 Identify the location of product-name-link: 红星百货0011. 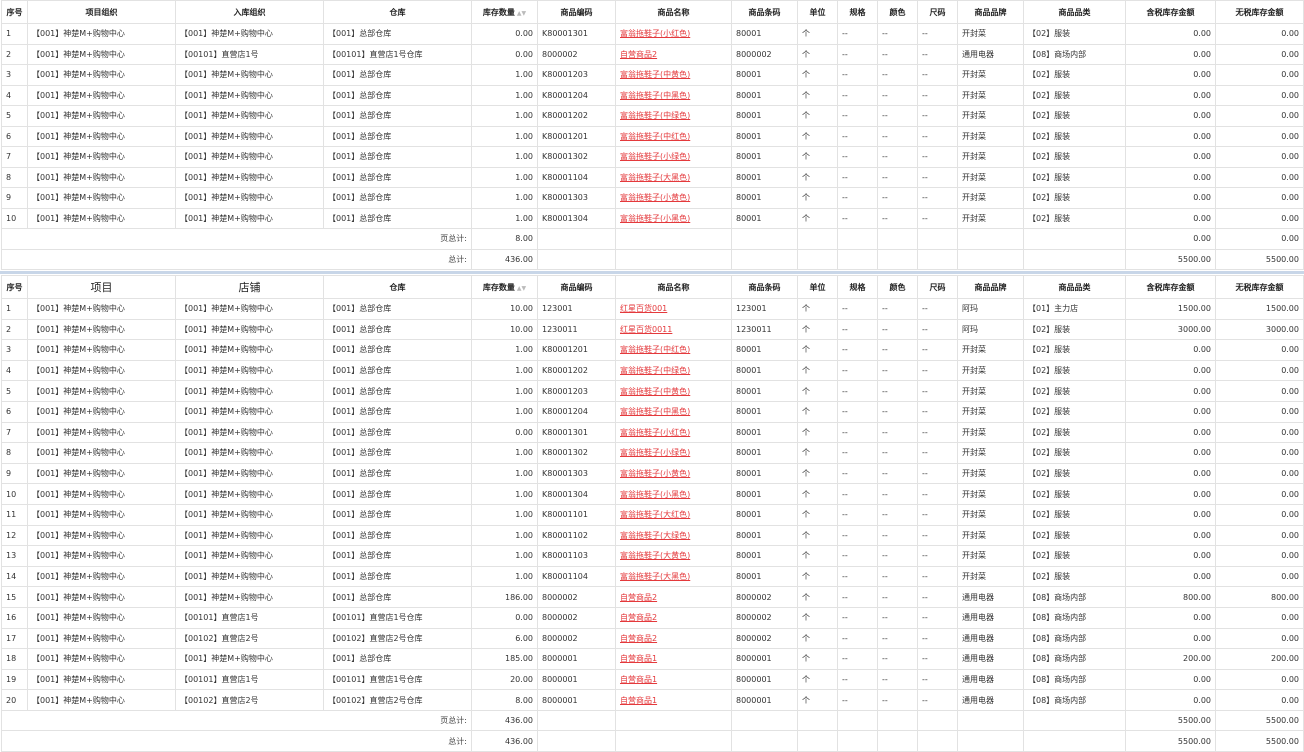
(646, 329).